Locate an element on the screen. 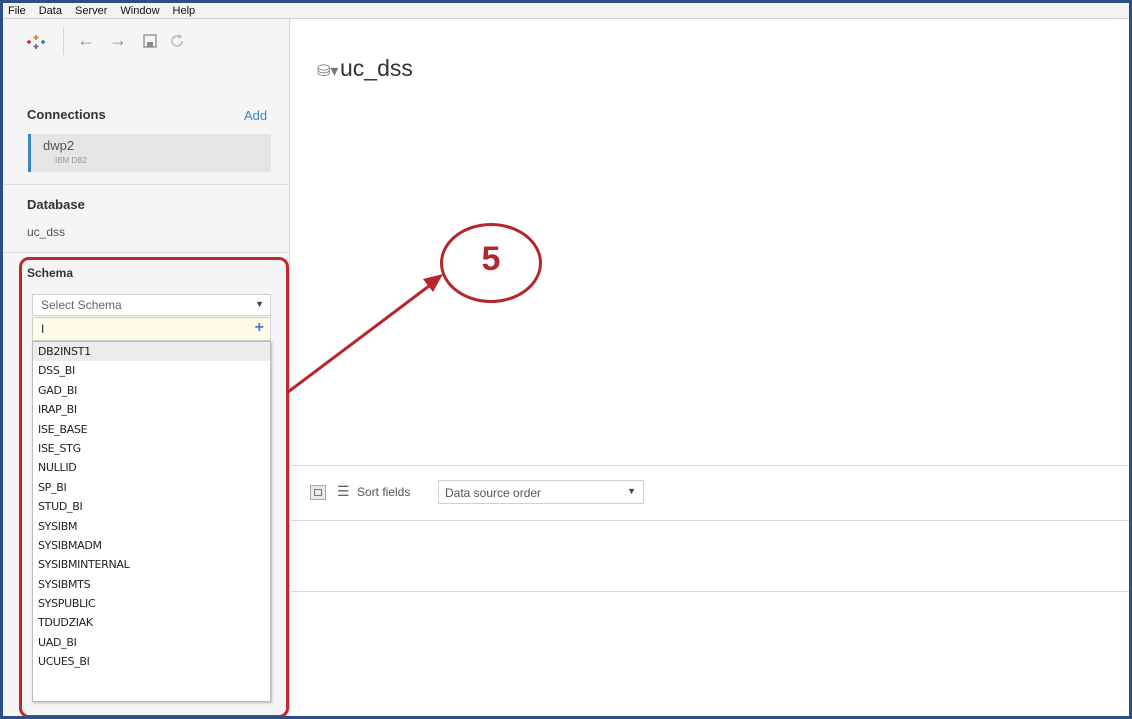 The image size is (1132, 719). tableau-logo-icon is located at coordinates (36, 42).